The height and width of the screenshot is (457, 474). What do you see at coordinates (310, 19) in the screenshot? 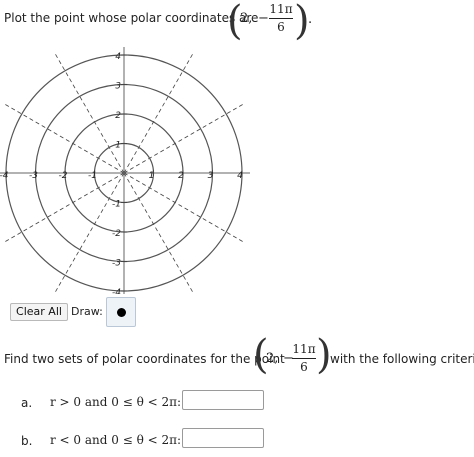
I see `question-1-period: .` at bounding box center [310, 19].